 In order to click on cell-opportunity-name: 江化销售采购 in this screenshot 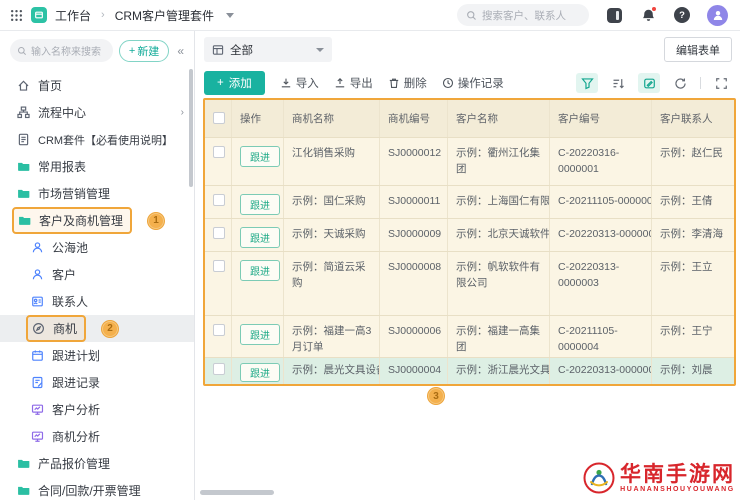, I will do `click(332, 161)`.